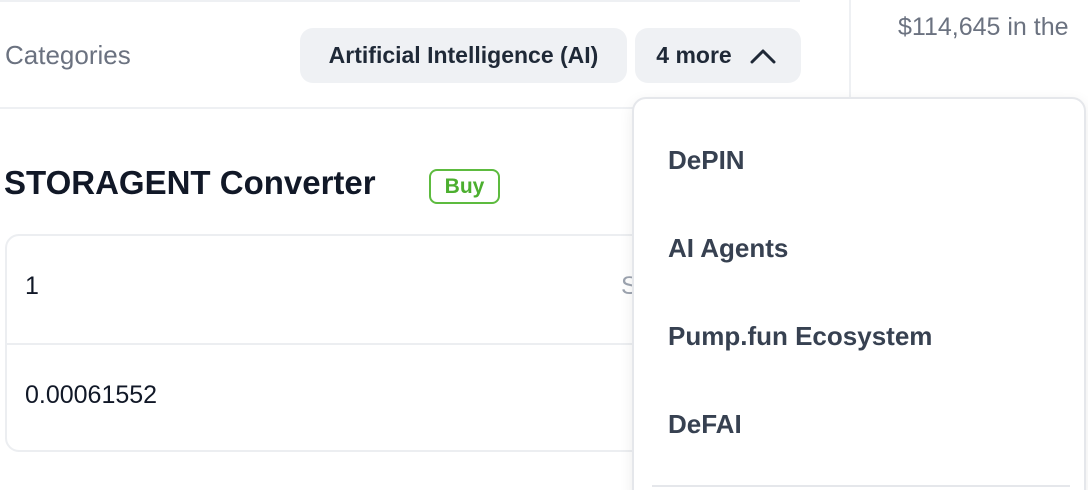 This screenshot has height=490, width=1088. What do you see at coordinates (464, 186) in the screenshot?
I see `buy-button: Buy` at bounding box center [464, 186].